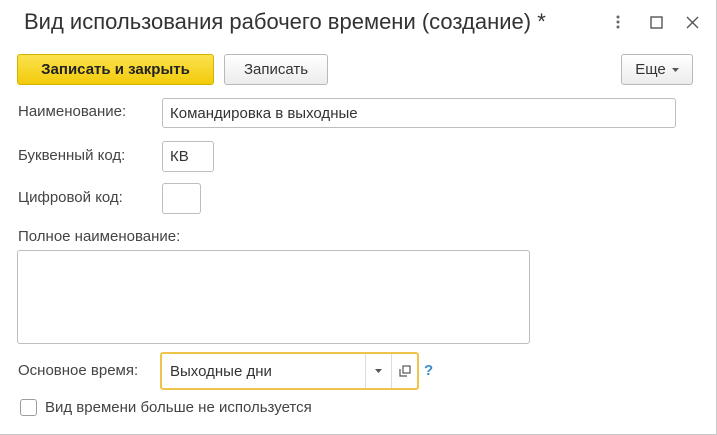 This screenshot has height=435, width=717. I want to click on name-label: Наименование:, so click(72, 111).